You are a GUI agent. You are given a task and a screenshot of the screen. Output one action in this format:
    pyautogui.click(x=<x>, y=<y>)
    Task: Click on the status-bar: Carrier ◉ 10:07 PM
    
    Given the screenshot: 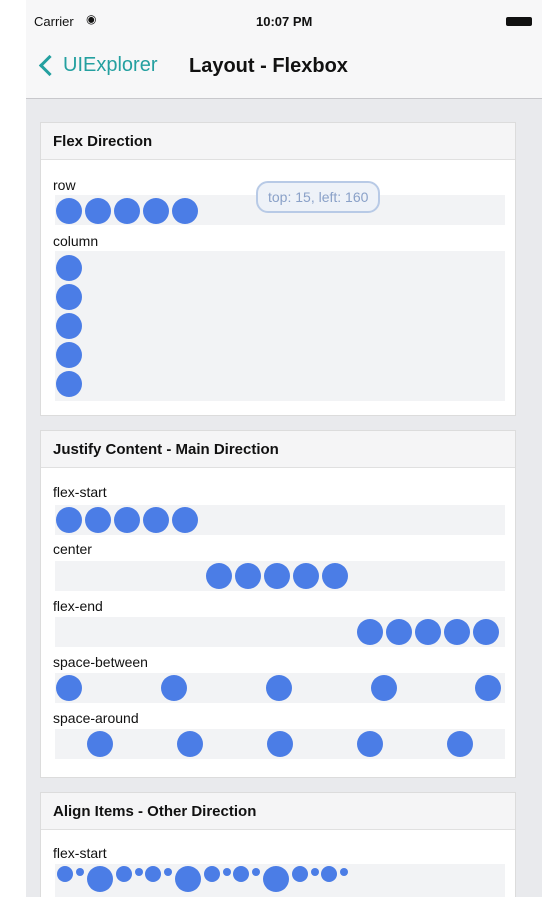 What is the action you would take?
    pyautogui.click(x=284, y=20)
    